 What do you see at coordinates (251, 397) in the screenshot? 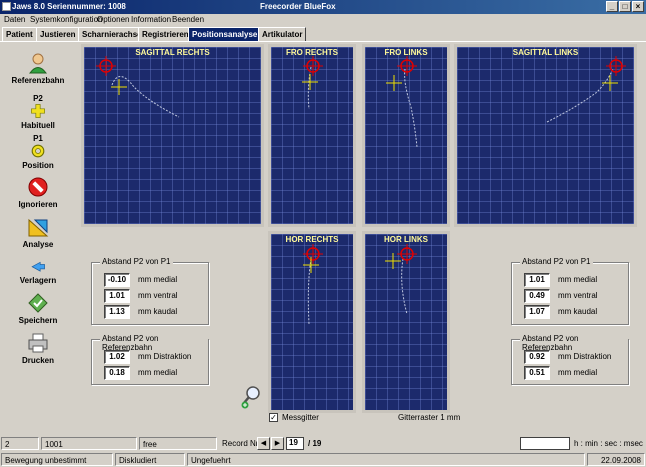
I see `zoom-icon` at bounding box center [251, 397].